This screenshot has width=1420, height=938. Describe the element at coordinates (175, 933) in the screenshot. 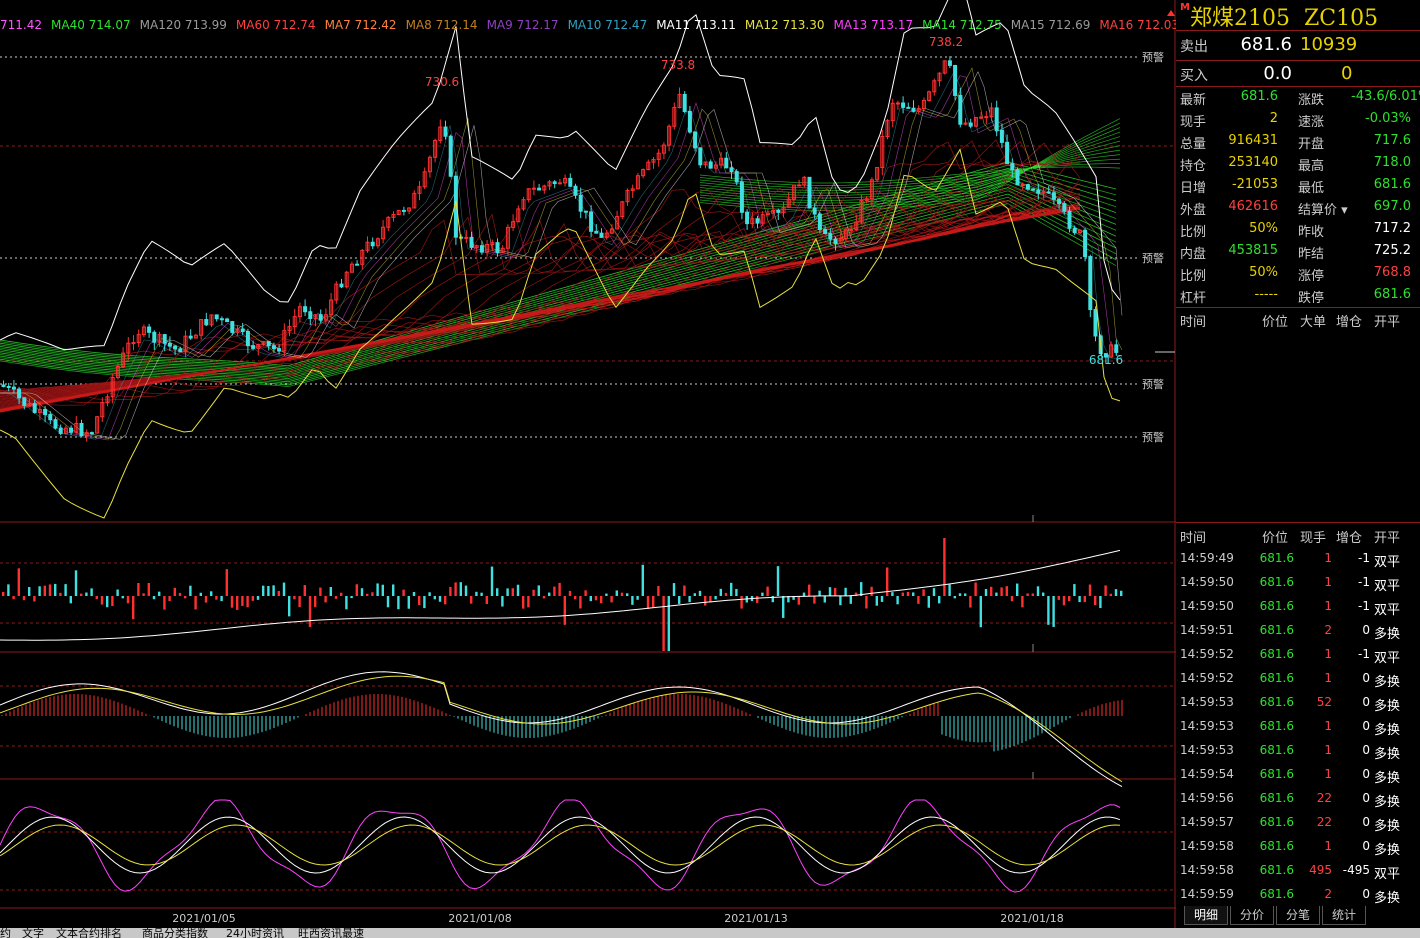

I see `bottom-tab: 商品分类指数` at that location.